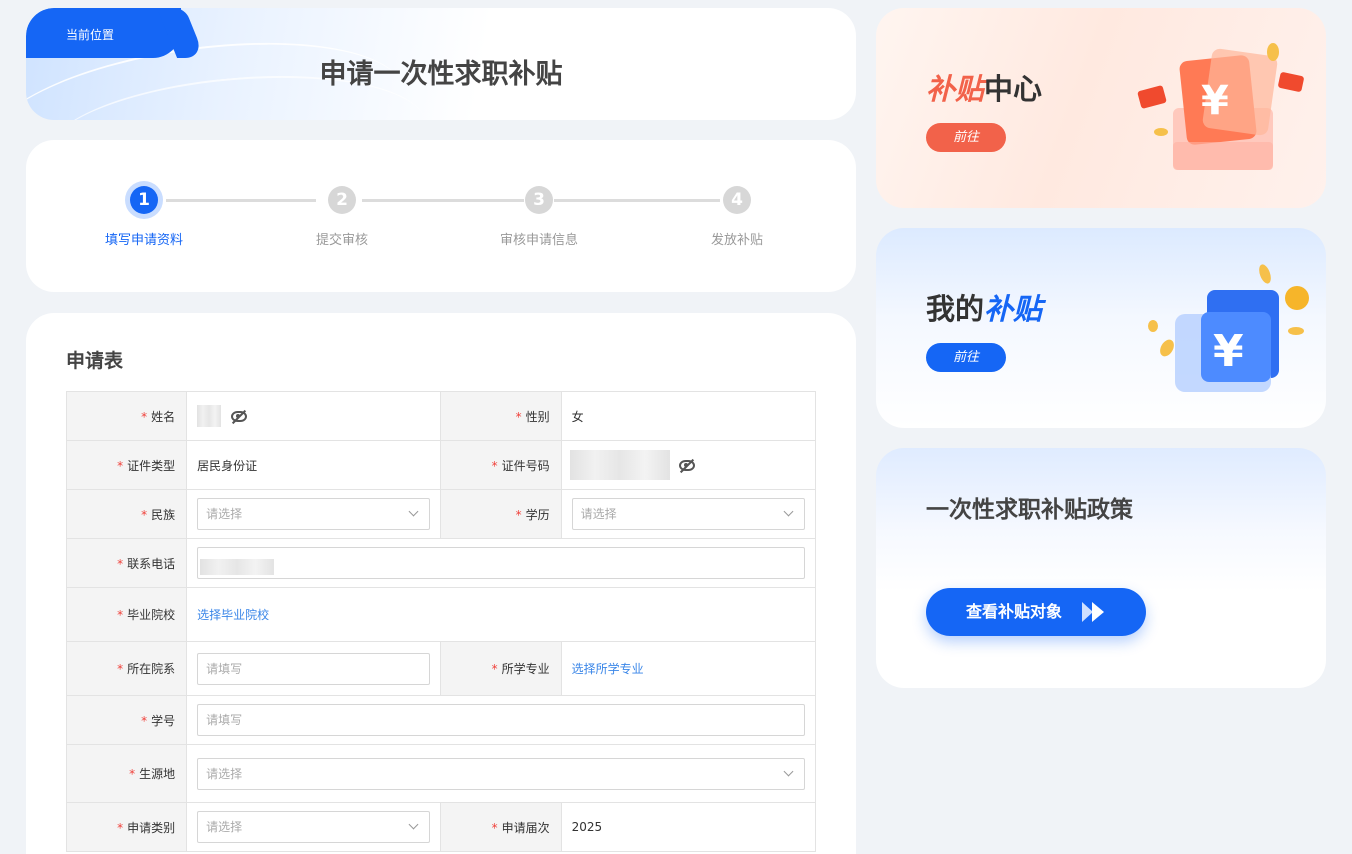 Image resolution: width=1352 pixels, height=854 pixels. What do you see at coordinates (608, 669) in the screenshot?
I see `select-major-link: 选择所学专业` at bounding box center [608, 669].